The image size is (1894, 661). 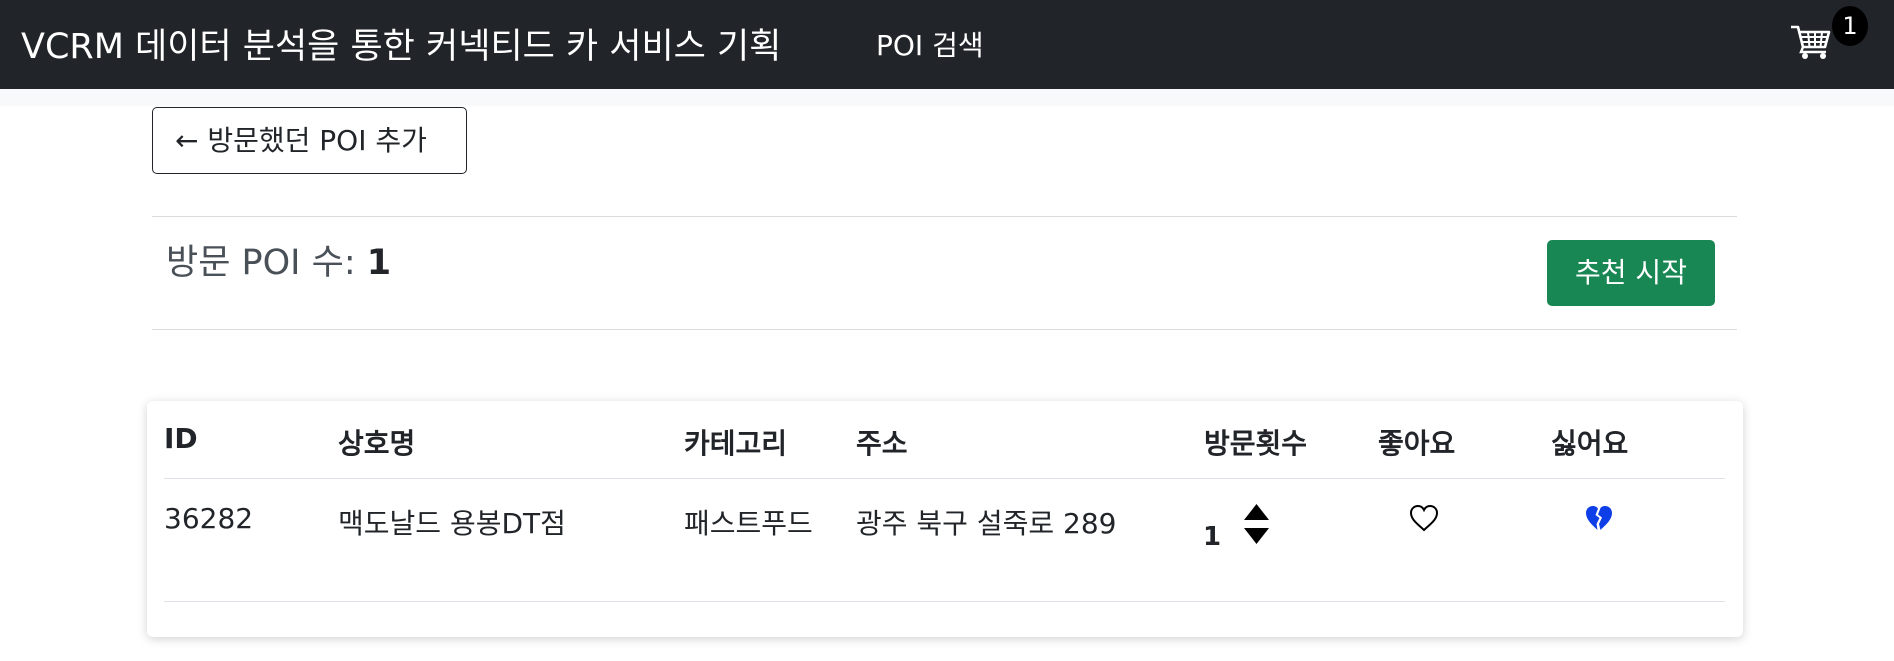 What do you see at coordinates (930, 44) in the screenshot?
I see `nav-link-poi-search: POI 검색` at bounding box center [930, 44].